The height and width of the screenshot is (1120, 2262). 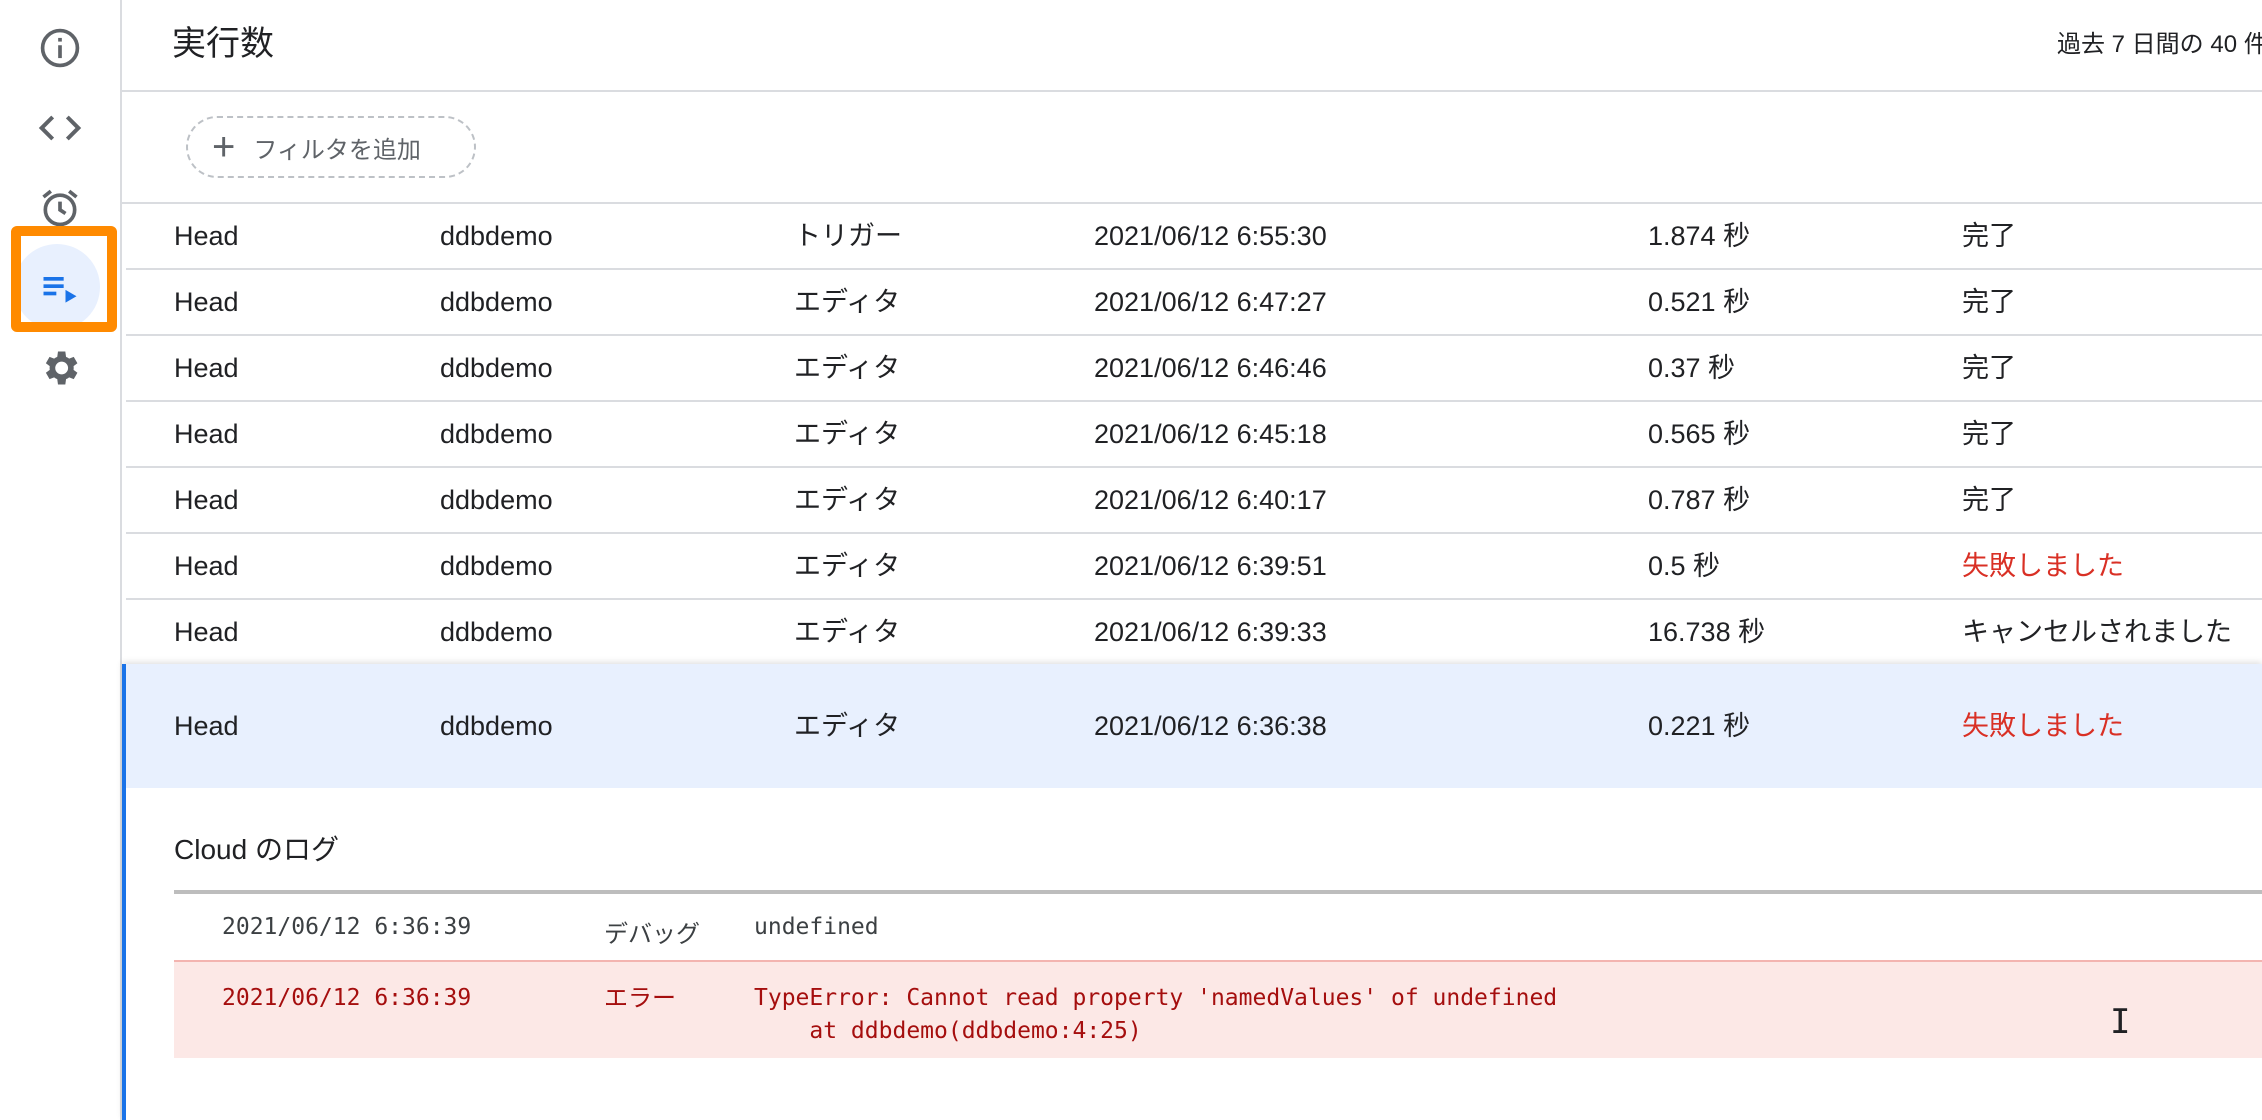 What do you see at coordinates (652, 934) in the screenshot?
I see `log-level: デバッグ` at bounding box center [652, 934].